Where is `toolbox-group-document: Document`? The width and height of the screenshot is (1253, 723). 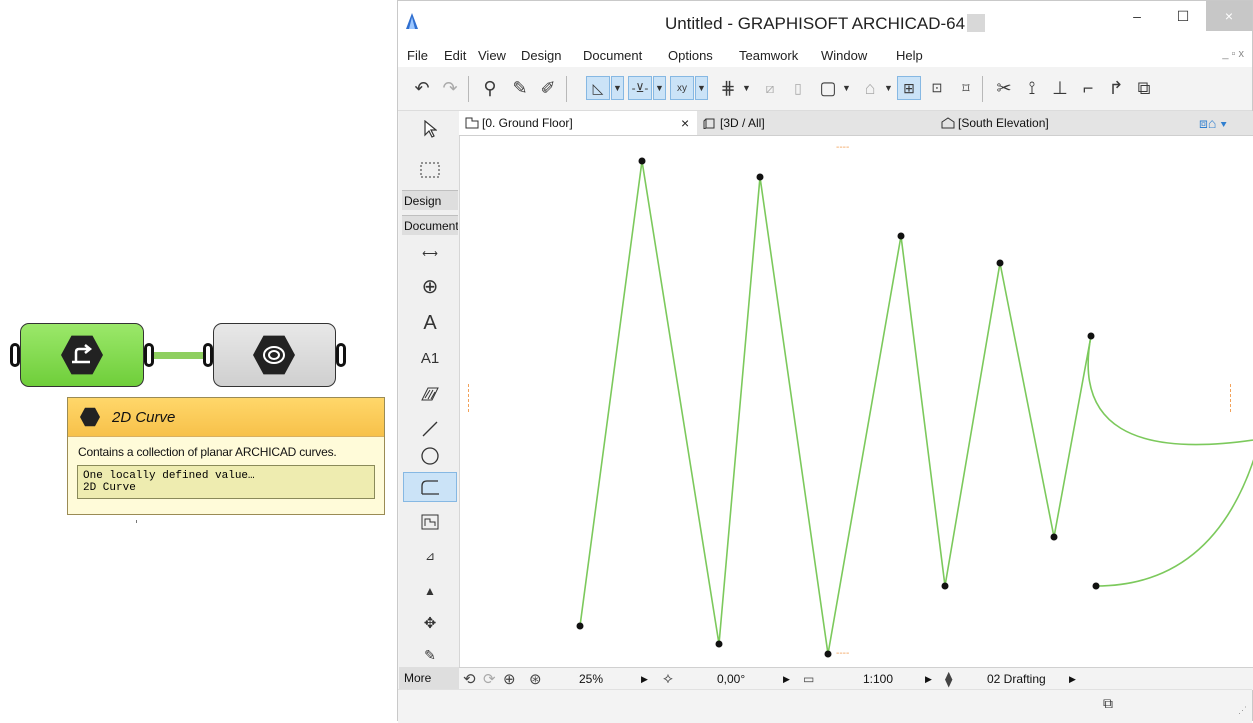
toolbox-group-document: Document is located at coordinates (430, 225).